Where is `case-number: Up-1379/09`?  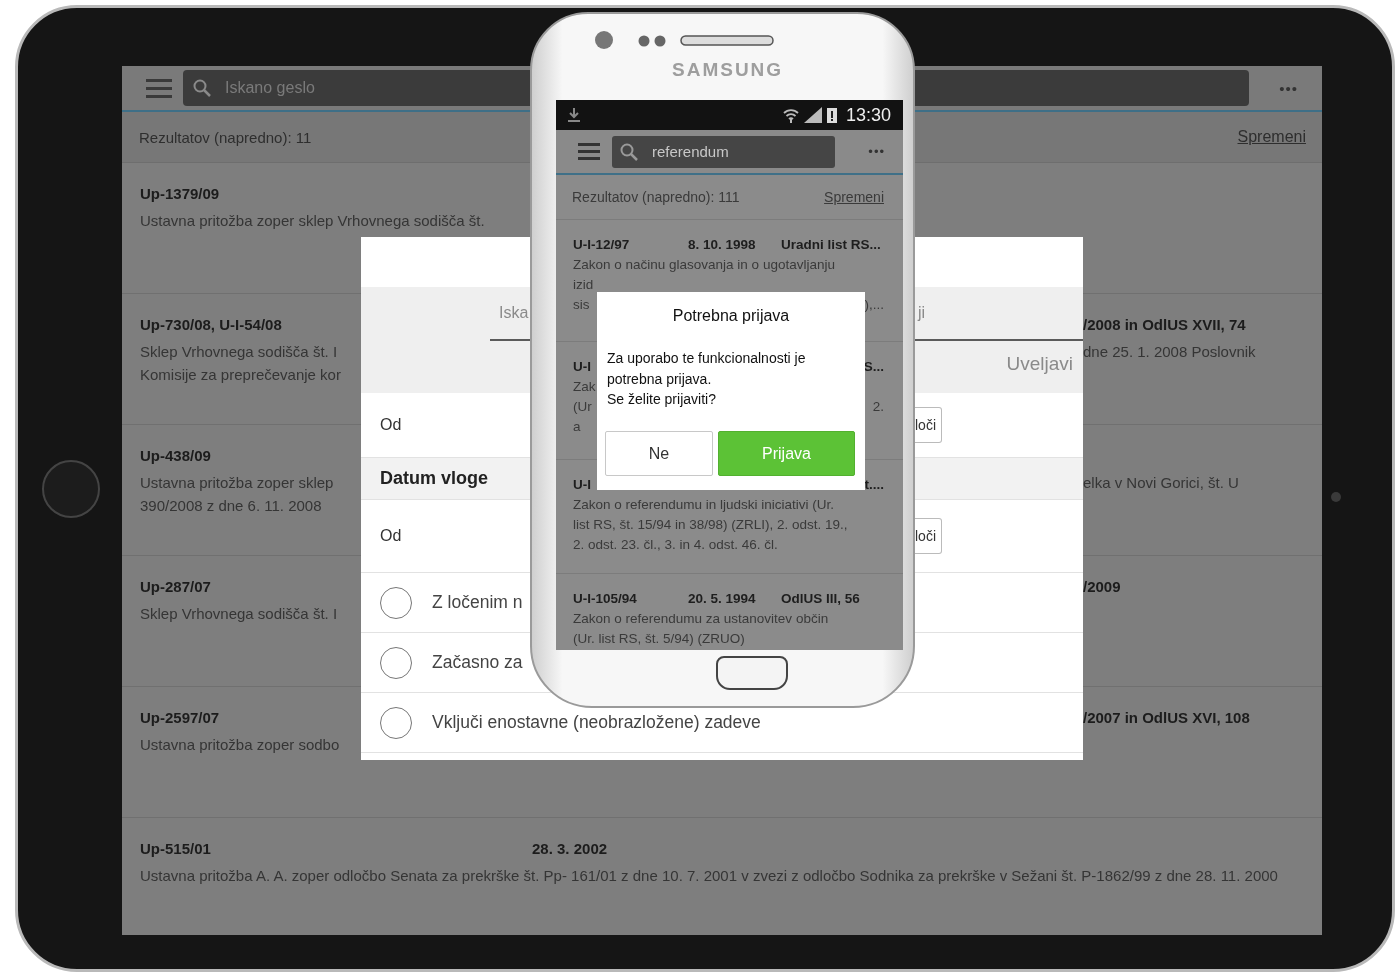
case-number: Up-1379/09 is located at coordinates (180, 194).